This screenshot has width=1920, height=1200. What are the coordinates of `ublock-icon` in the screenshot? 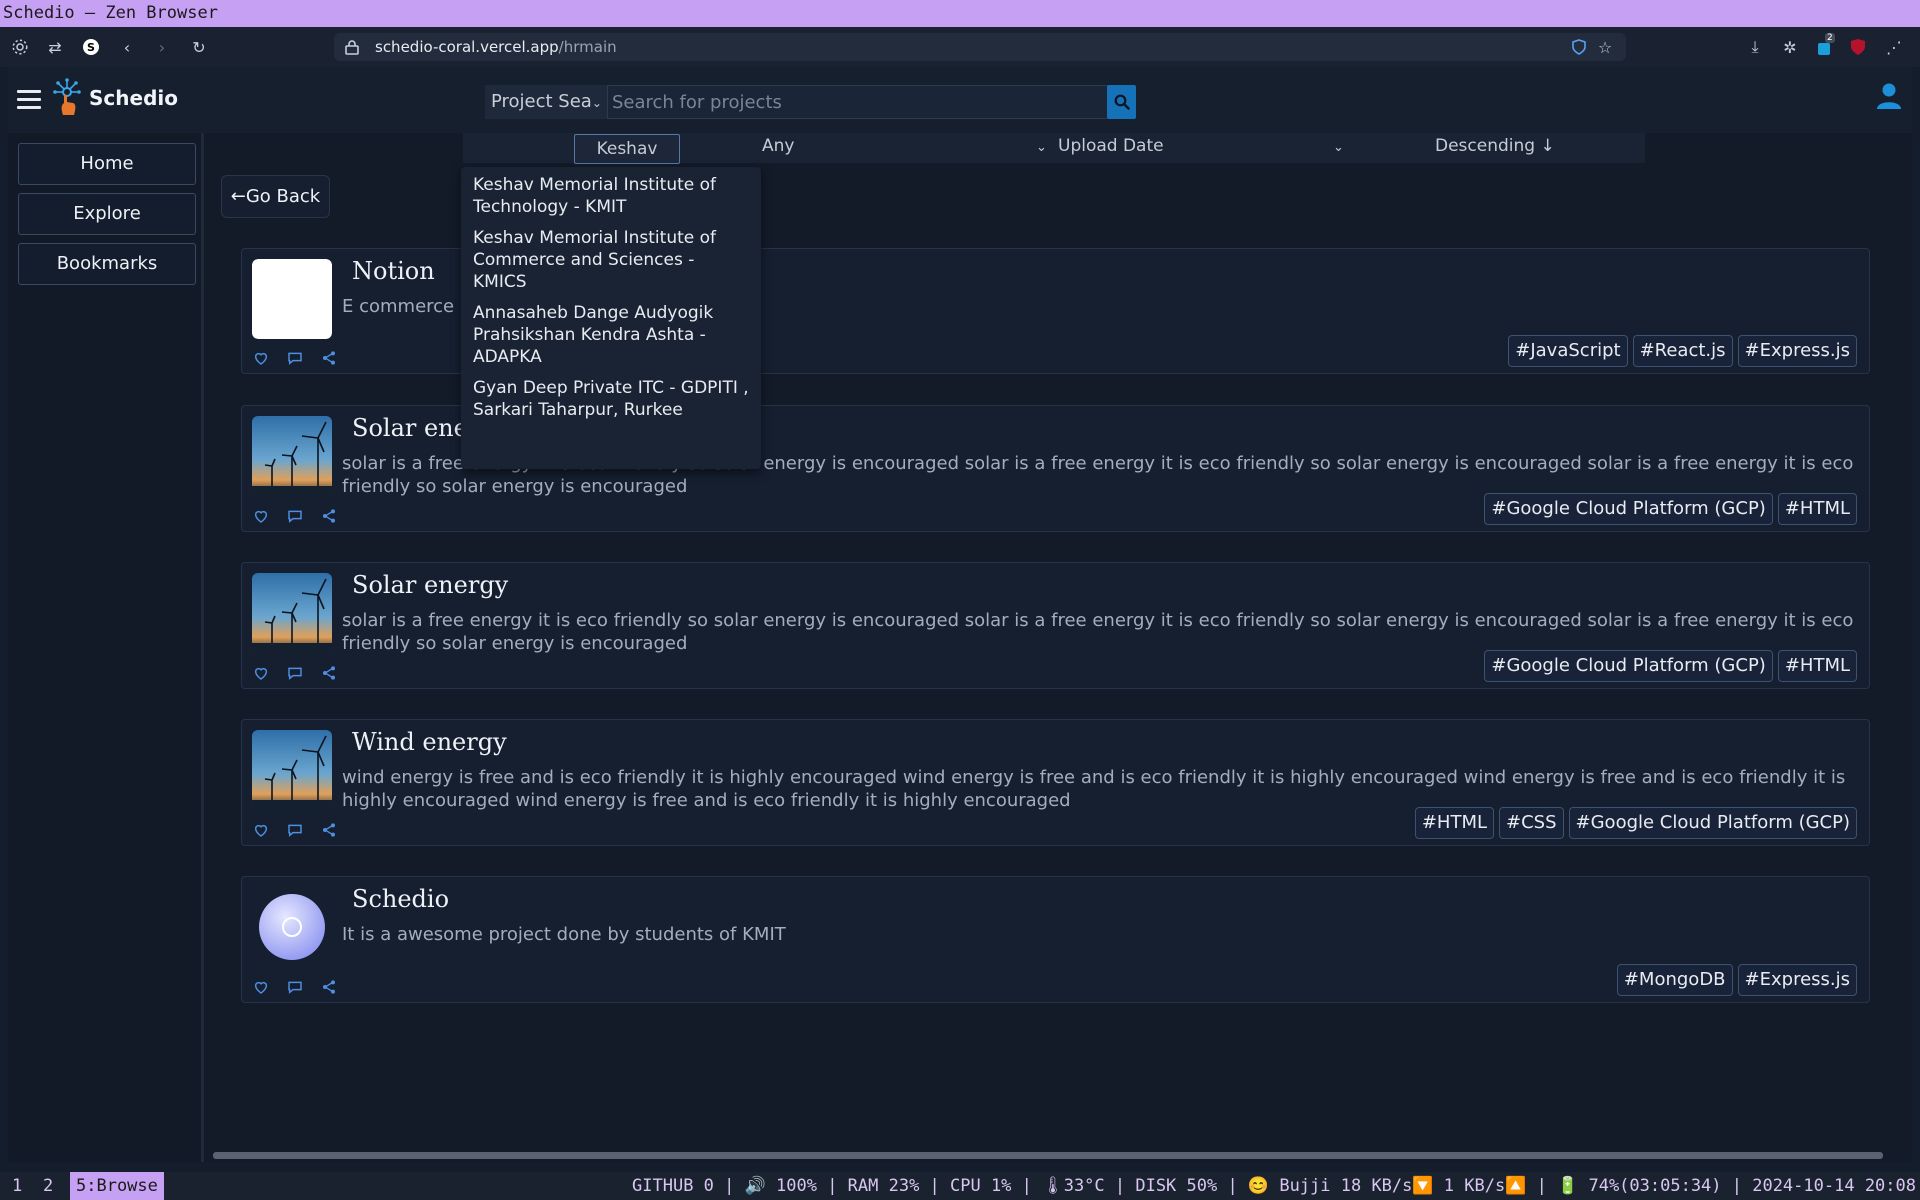 It's located at (1858, 47).